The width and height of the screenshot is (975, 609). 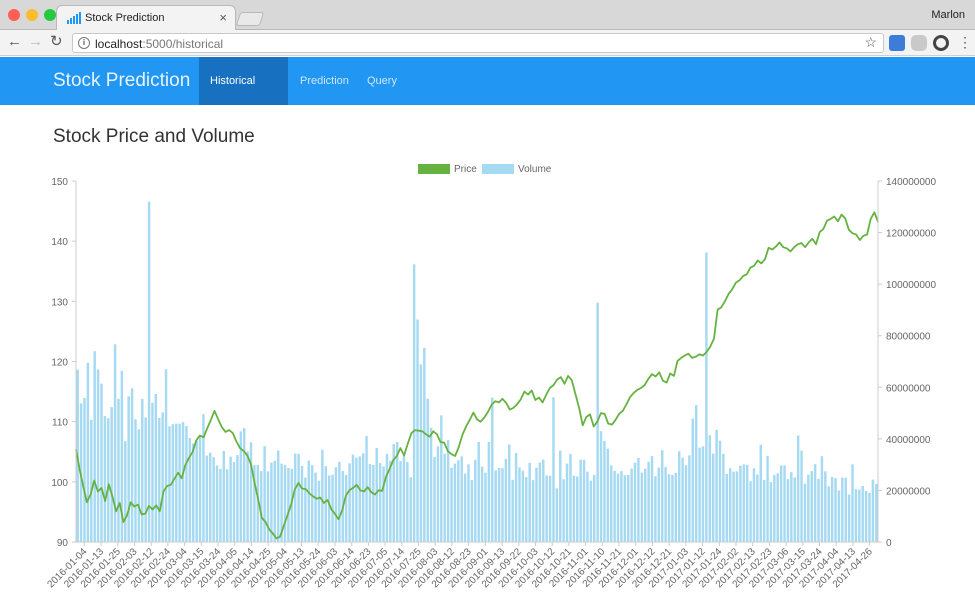 What do you see at coordinates (498, 169) in the screenshot?
I see `legend-swatch-volume` at bounding box center [498, 169].